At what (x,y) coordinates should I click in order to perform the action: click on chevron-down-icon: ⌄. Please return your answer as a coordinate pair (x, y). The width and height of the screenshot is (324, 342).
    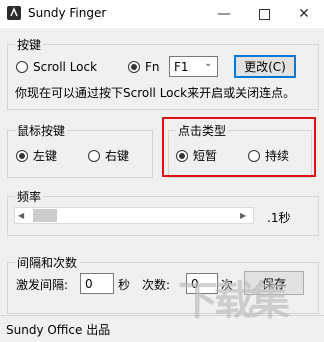
    Looking at the image, I should click on (208, 63).